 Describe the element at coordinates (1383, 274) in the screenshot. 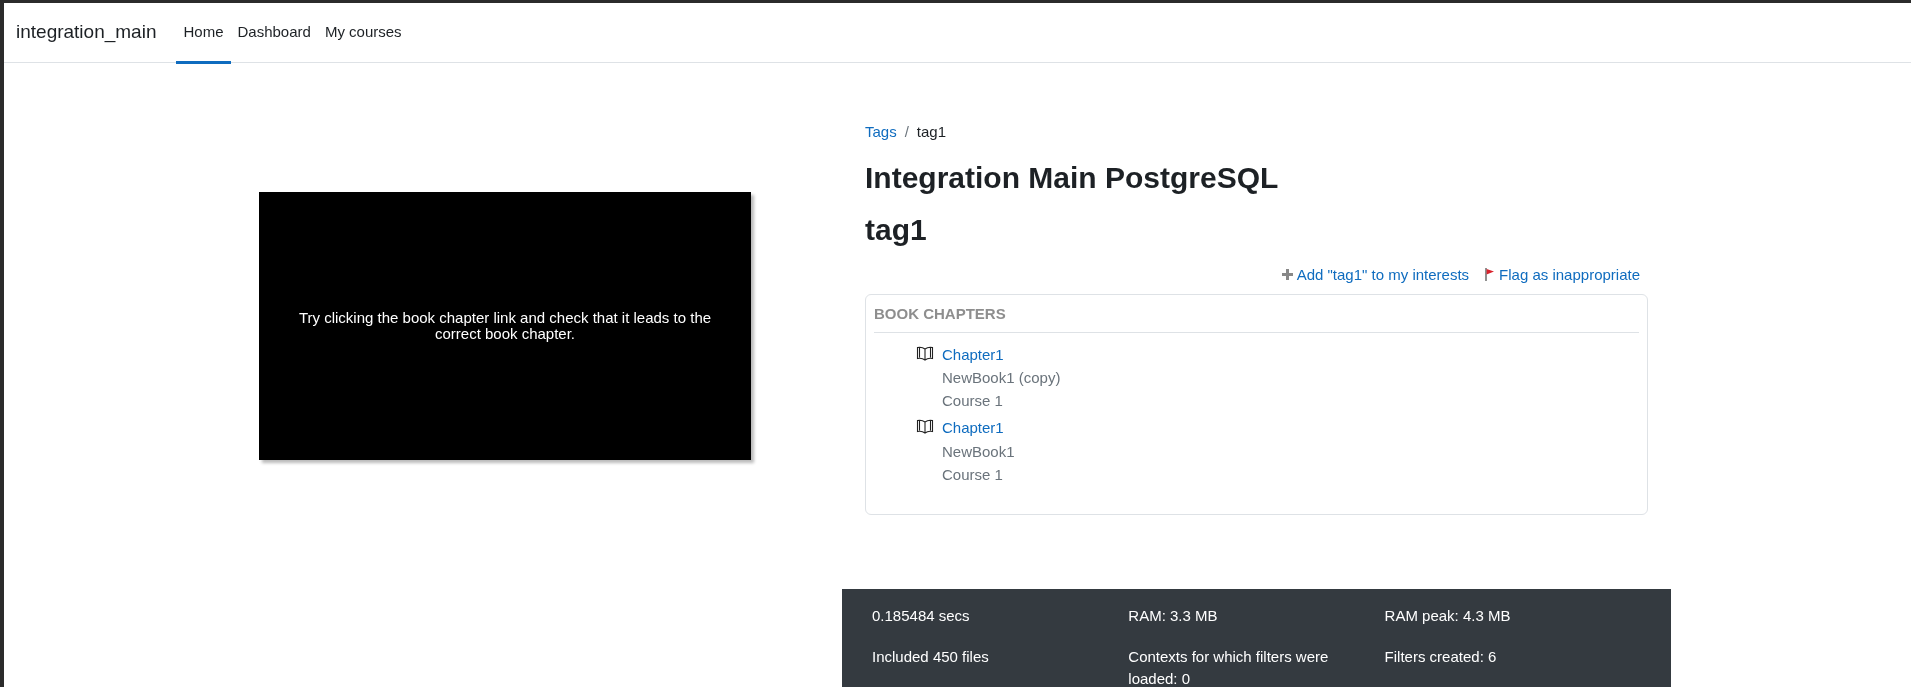

I see `action-link: Add "tag1" to my interests` at that location.